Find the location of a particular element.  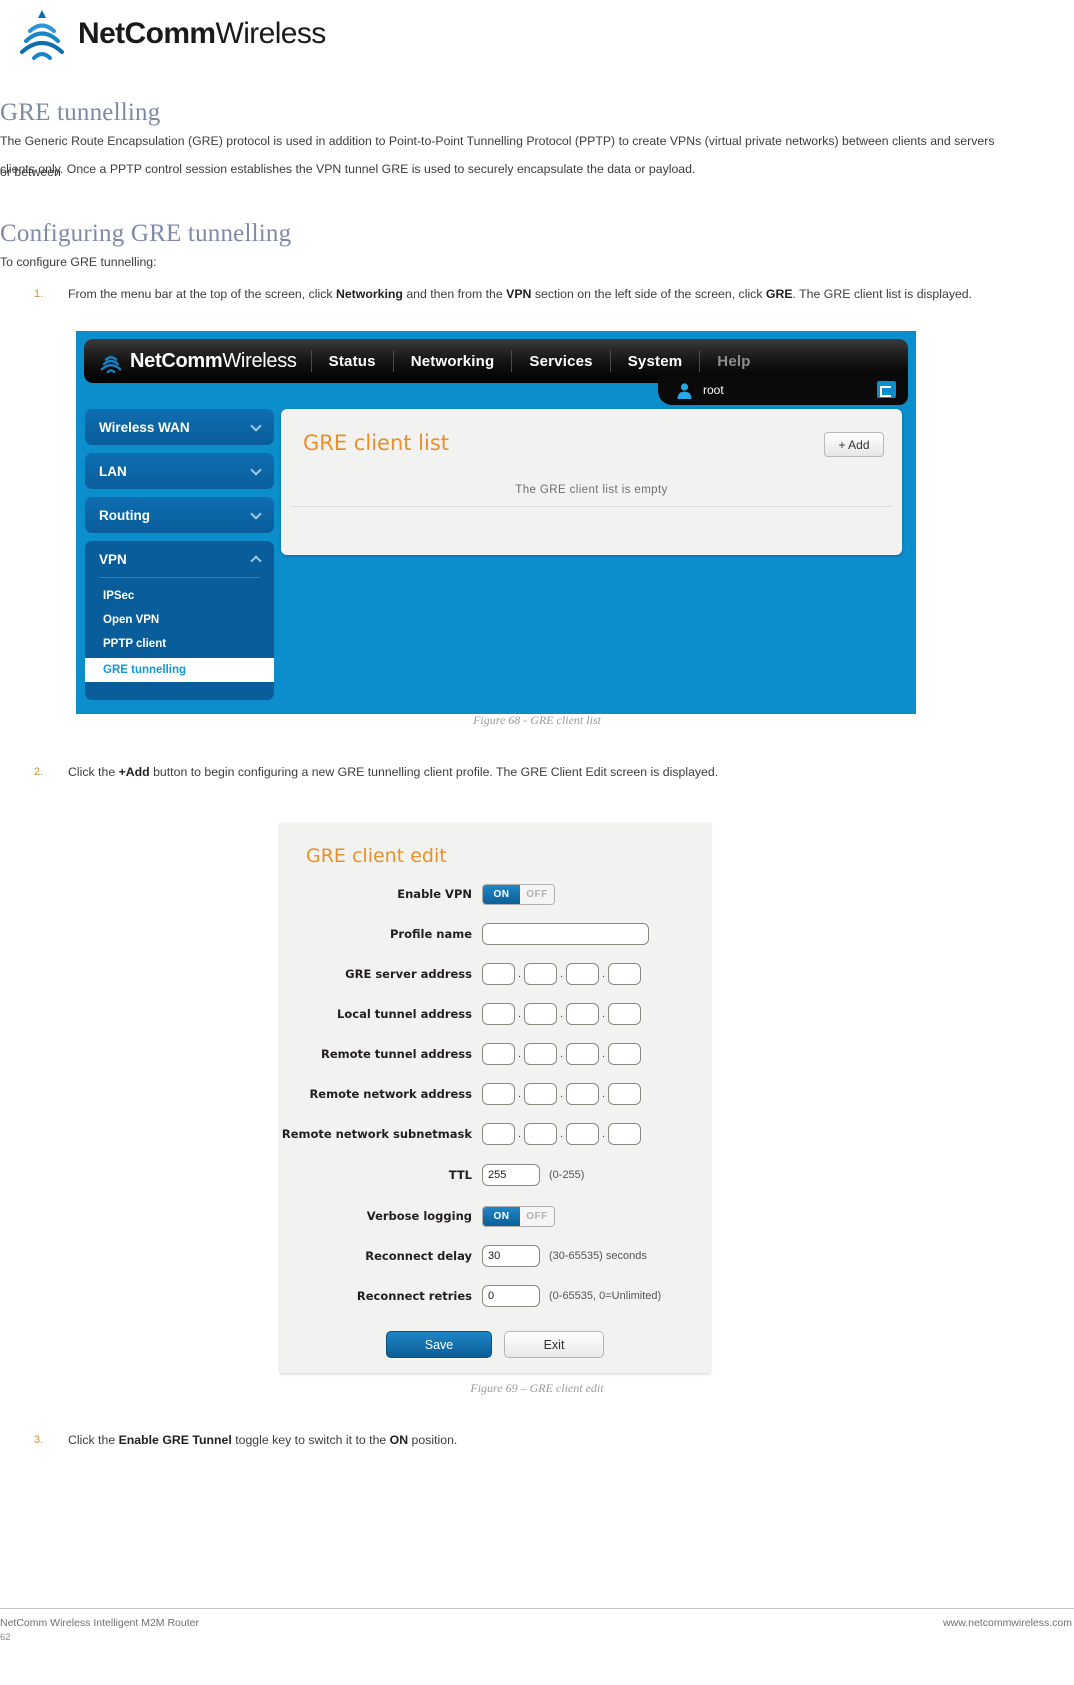

reconnect-delay-hint: (30-65535) seconds is located at coordinates (598, 1256).